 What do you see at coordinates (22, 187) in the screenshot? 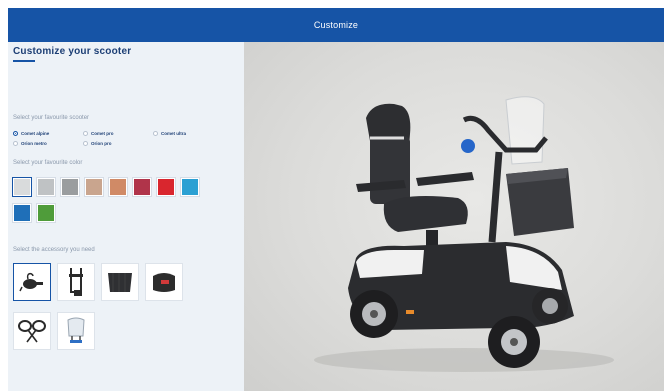
I see `color-swatch-light-grey` at bounding box center [22, 187].